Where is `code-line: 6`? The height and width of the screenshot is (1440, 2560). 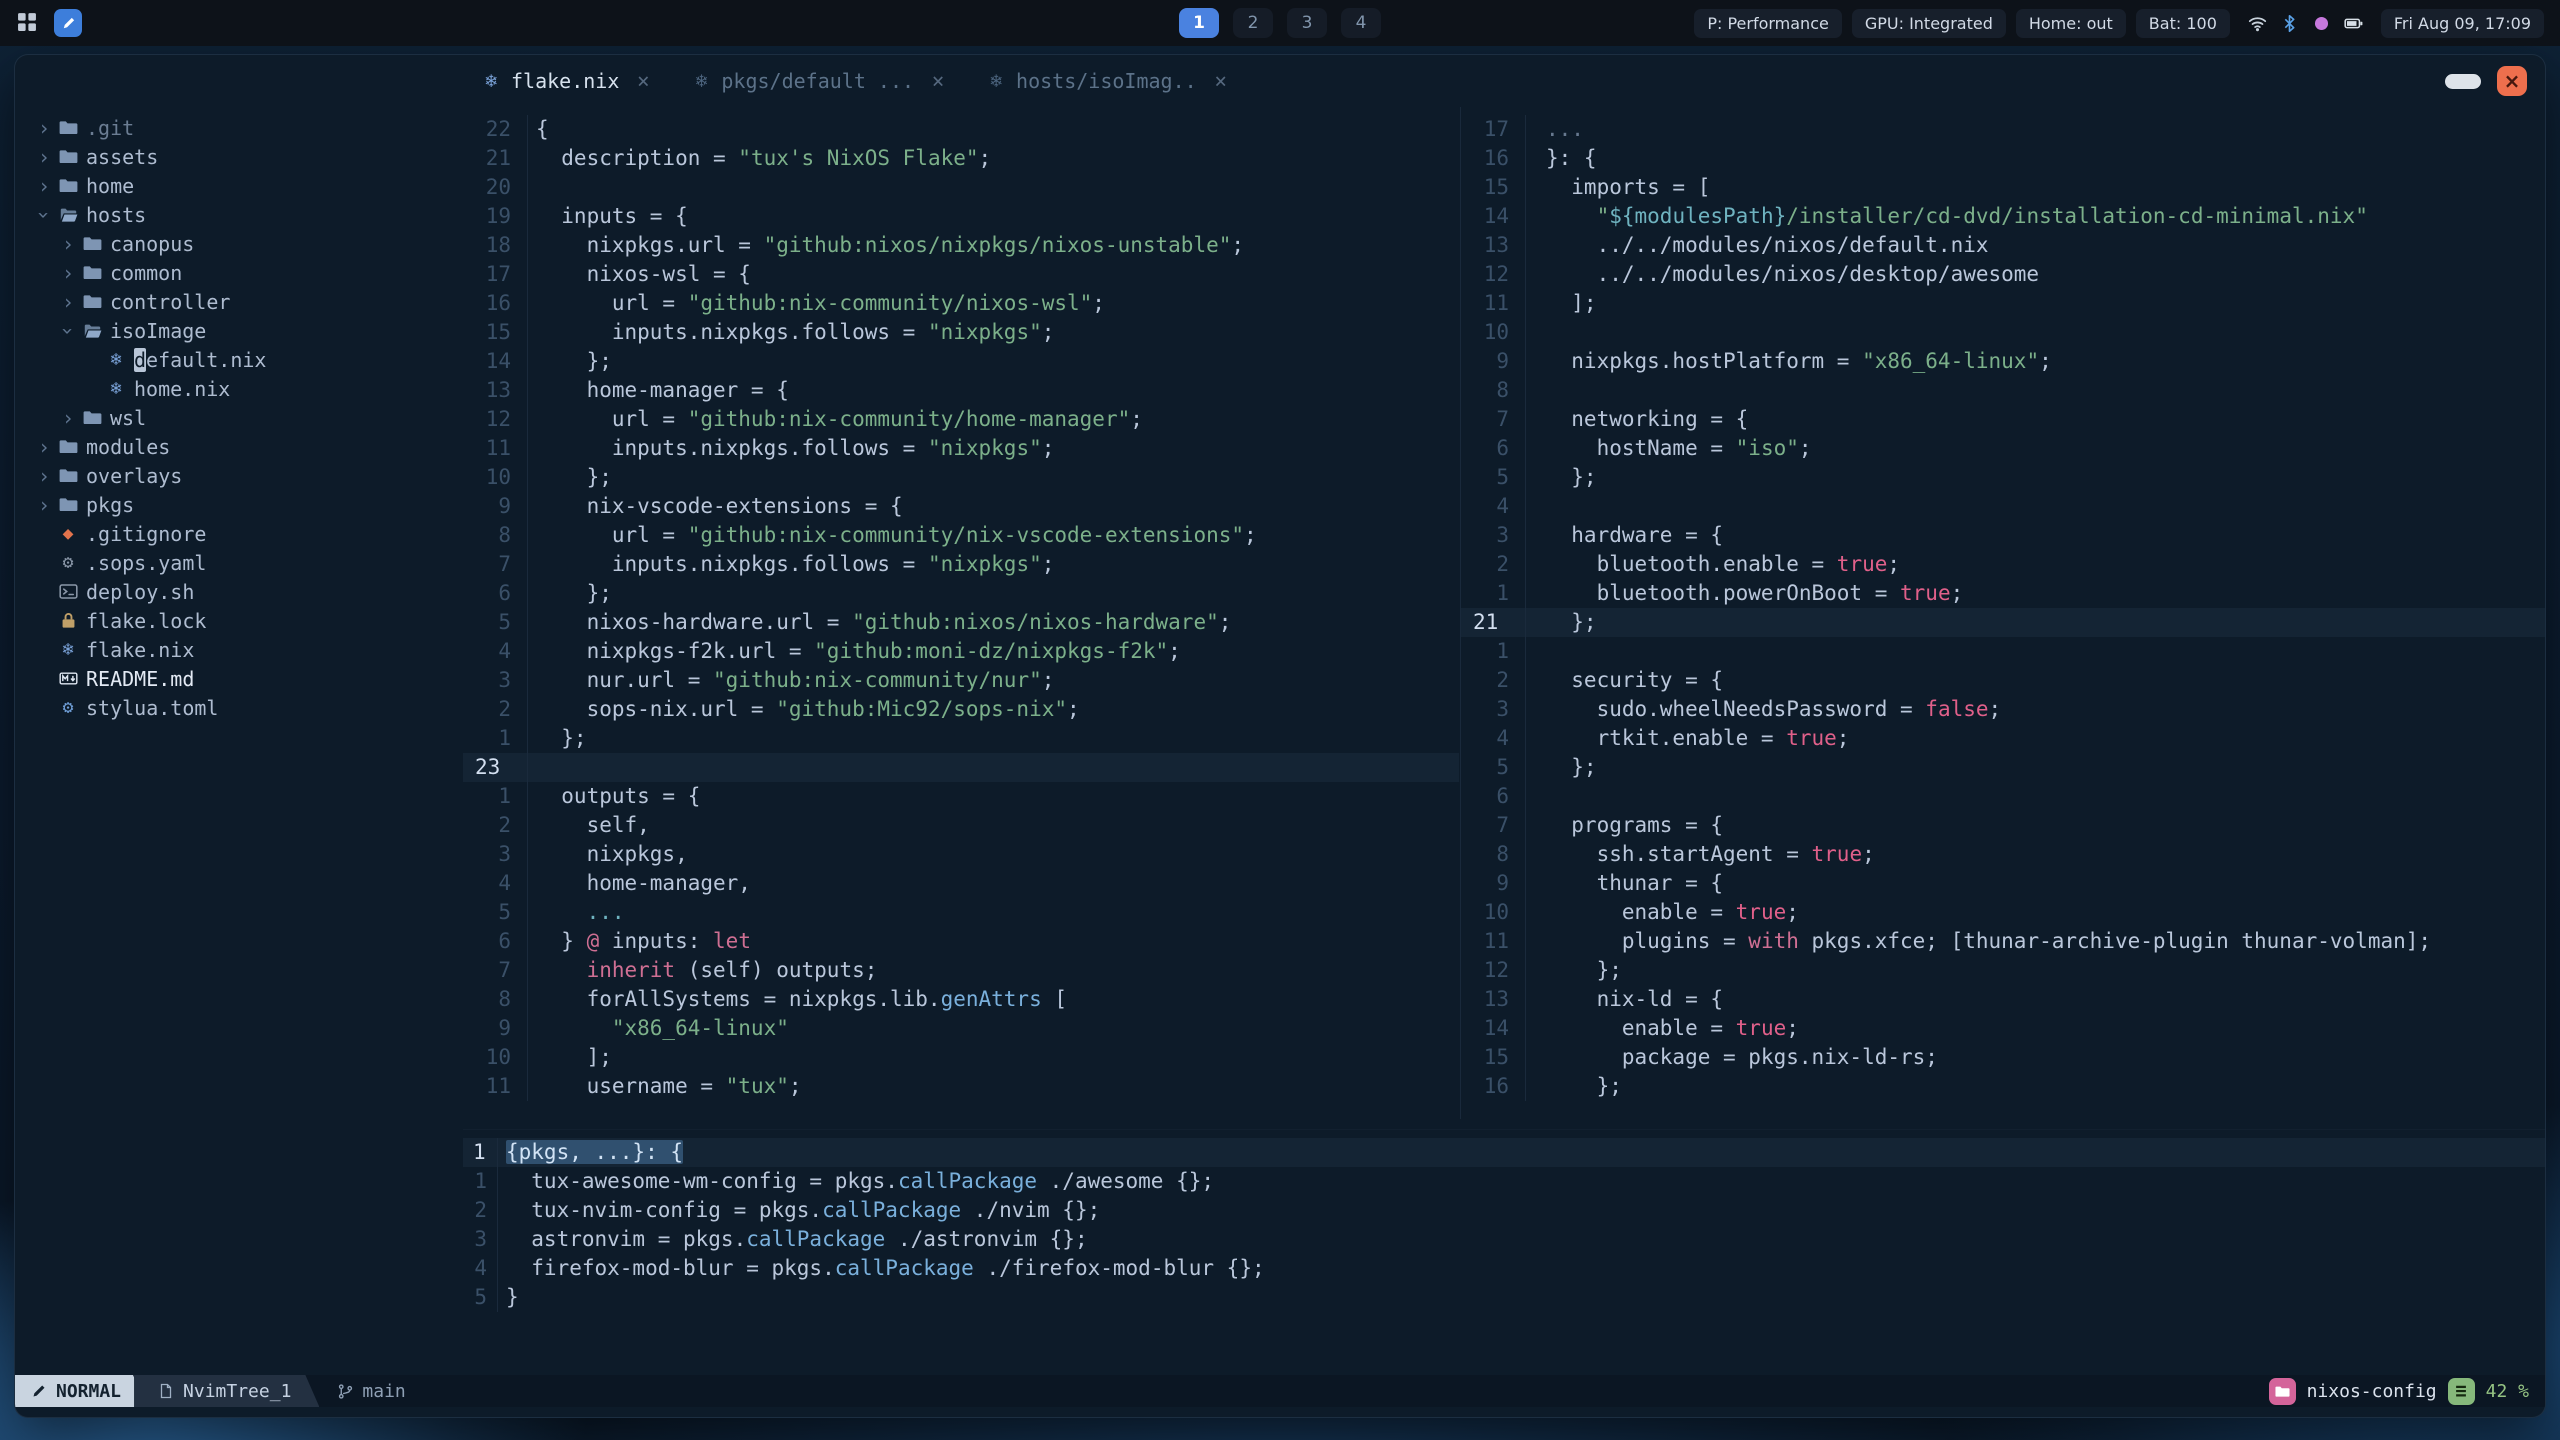 code-line: 6 is located at coordinates (2003, 796).